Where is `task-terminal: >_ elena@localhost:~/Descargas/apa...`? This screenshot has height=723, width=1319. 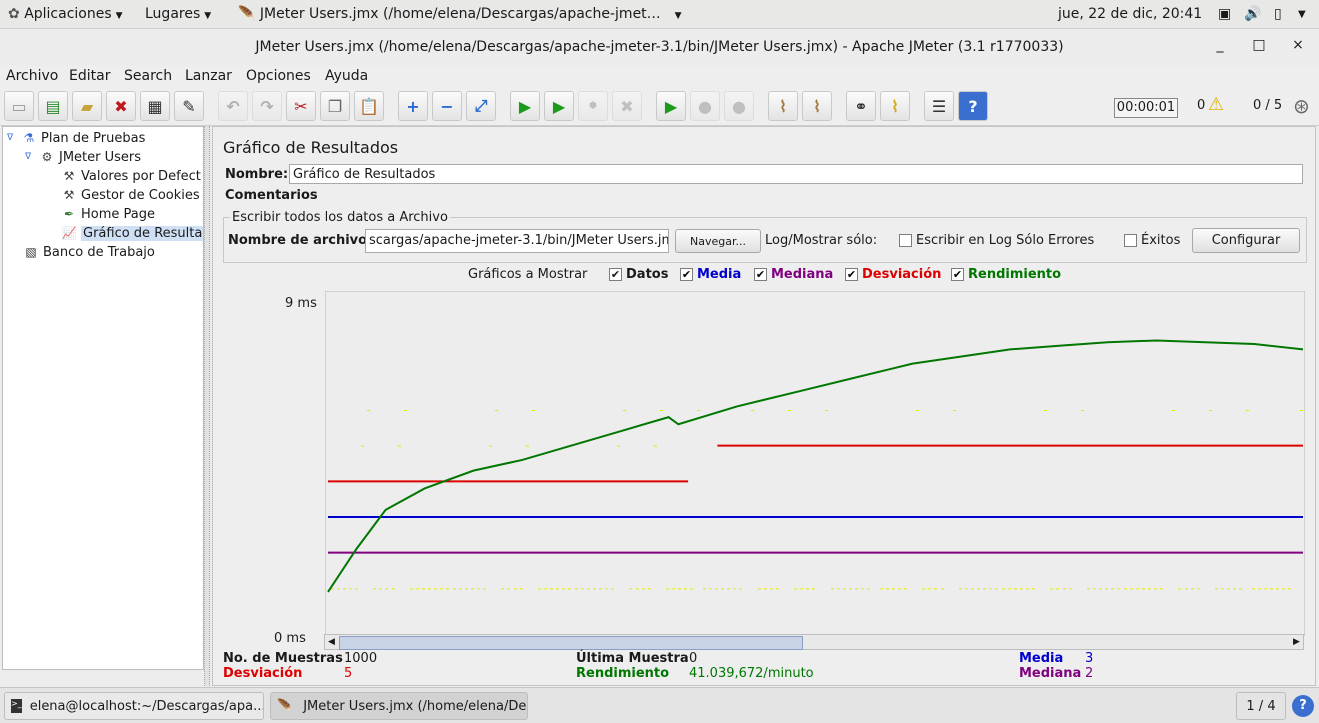
task-terminal: >_ elena@localhost:~/Descargas/apa... is located at coordinates (134, 706).